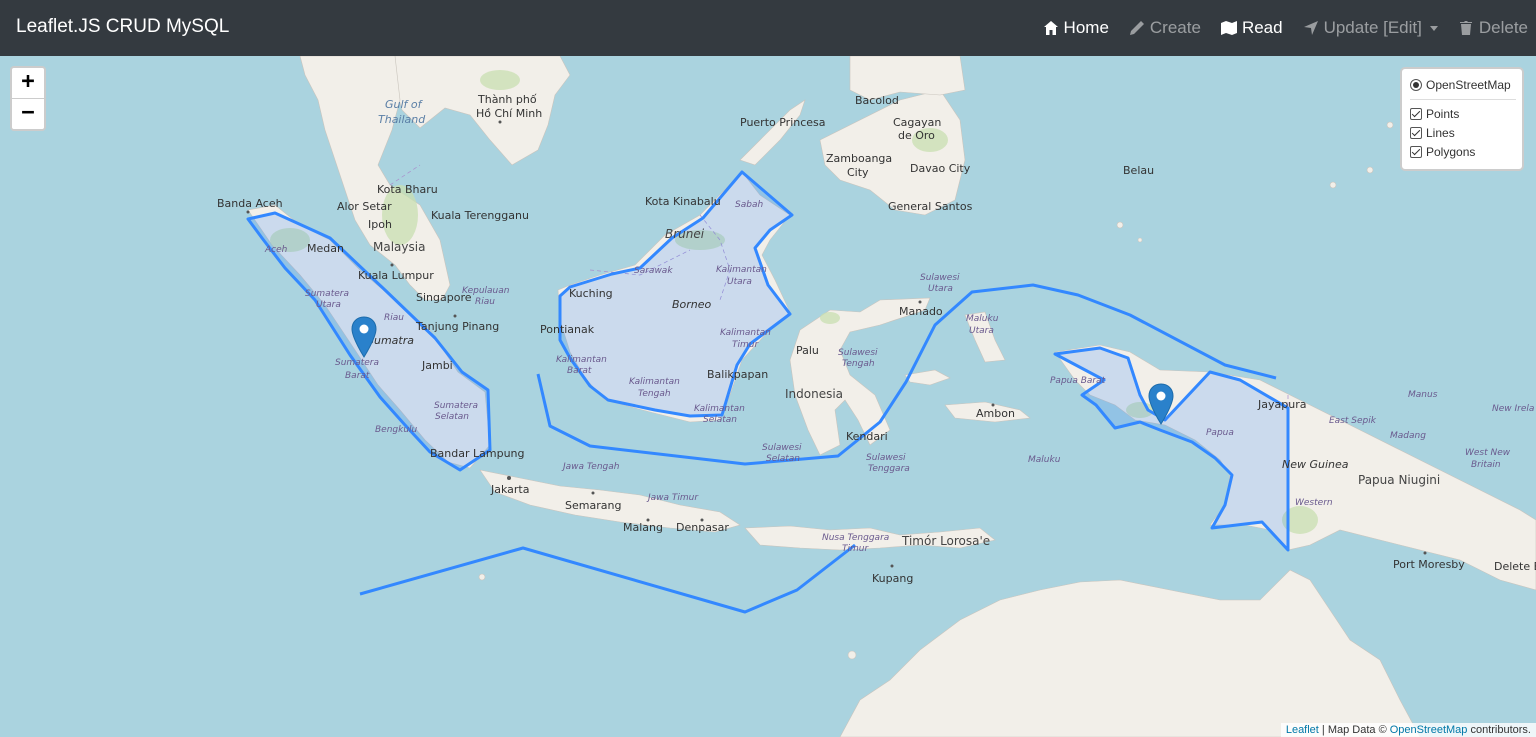 The image size is (1536, 737). Describe the element at coordinates (892, 578) in the screenshot. I see `svg-text: Kupang` at that location.